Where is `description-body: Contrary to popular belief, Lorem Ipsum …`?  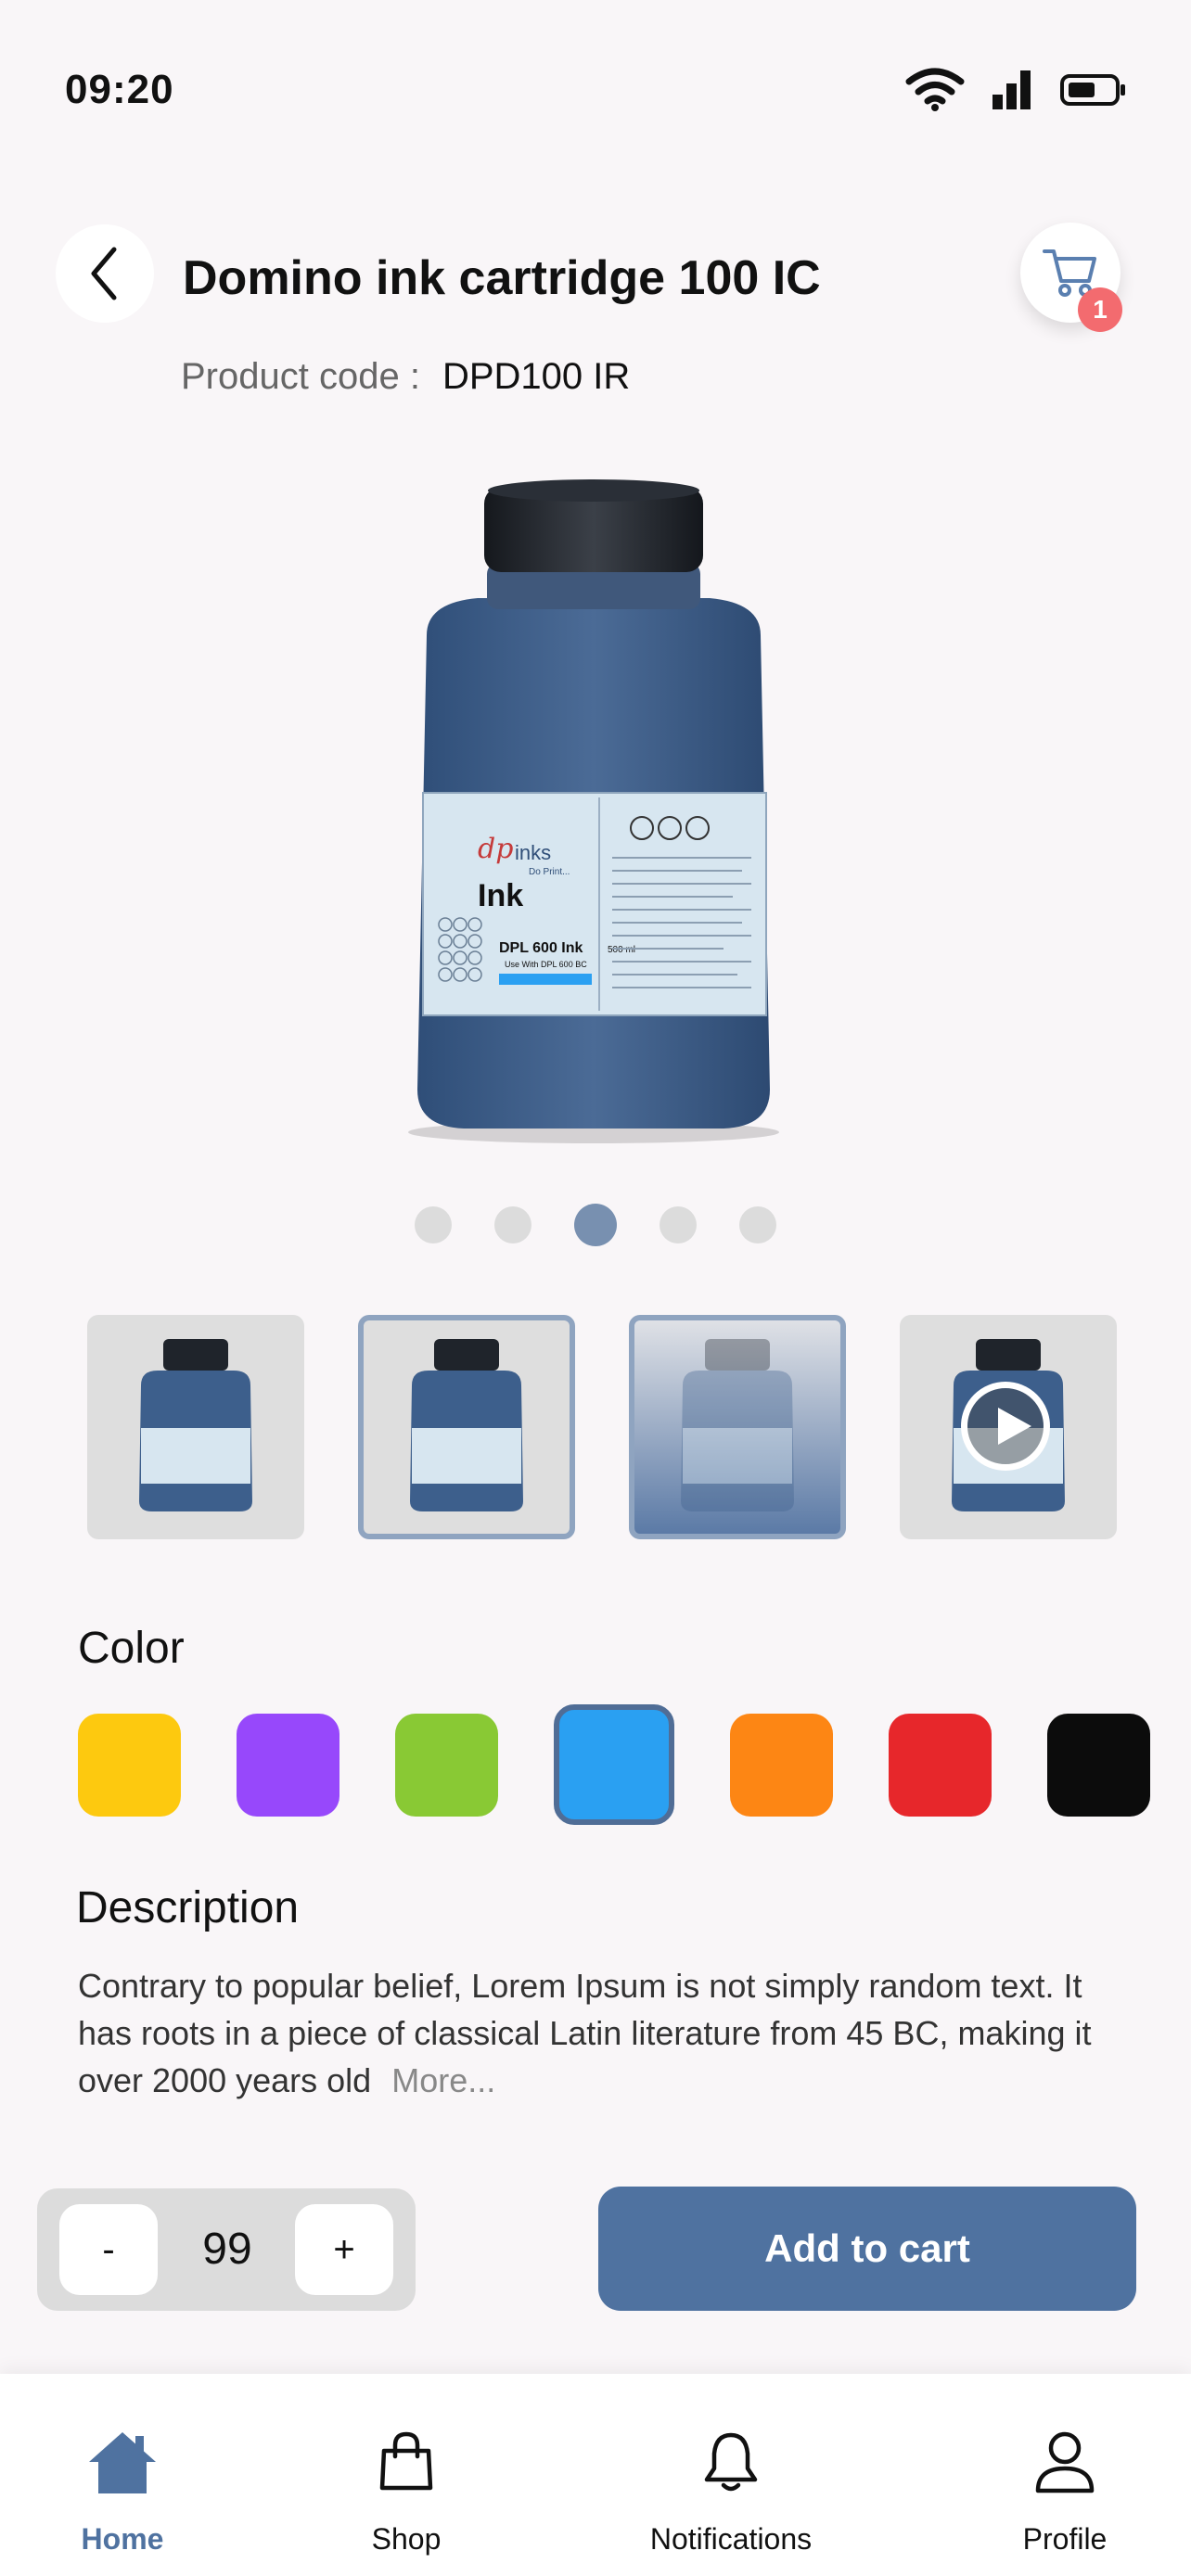 description-body: Contrary to popular belief, Lorem Ipsum … is located at coordinates (585, 2033).